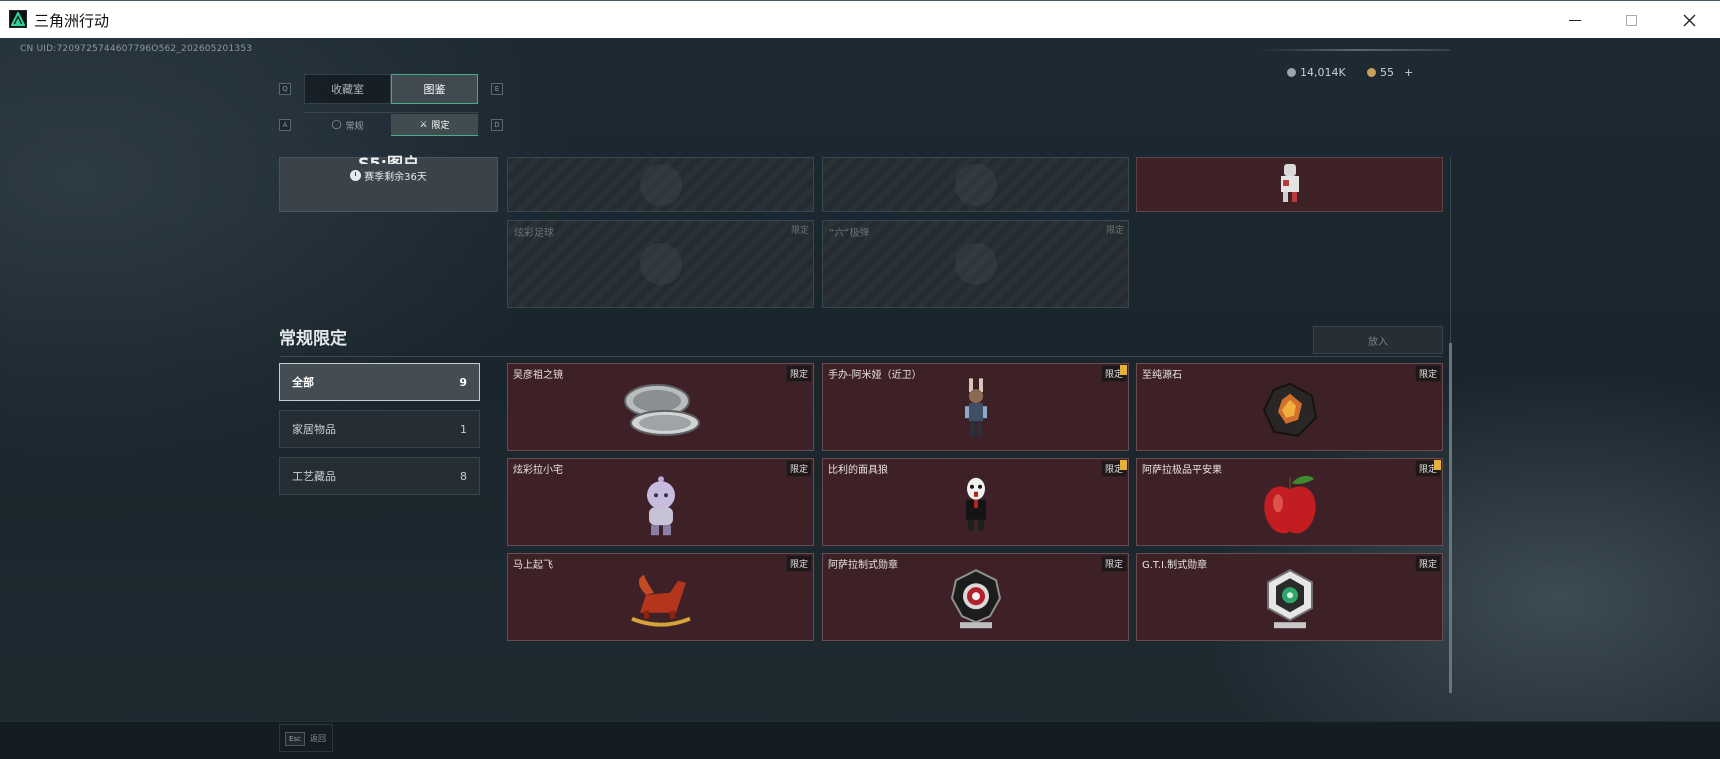 The width and height of the screenshot is (1720, 759). I want to click on esc-key-hint: Esc, so click(295, 739).